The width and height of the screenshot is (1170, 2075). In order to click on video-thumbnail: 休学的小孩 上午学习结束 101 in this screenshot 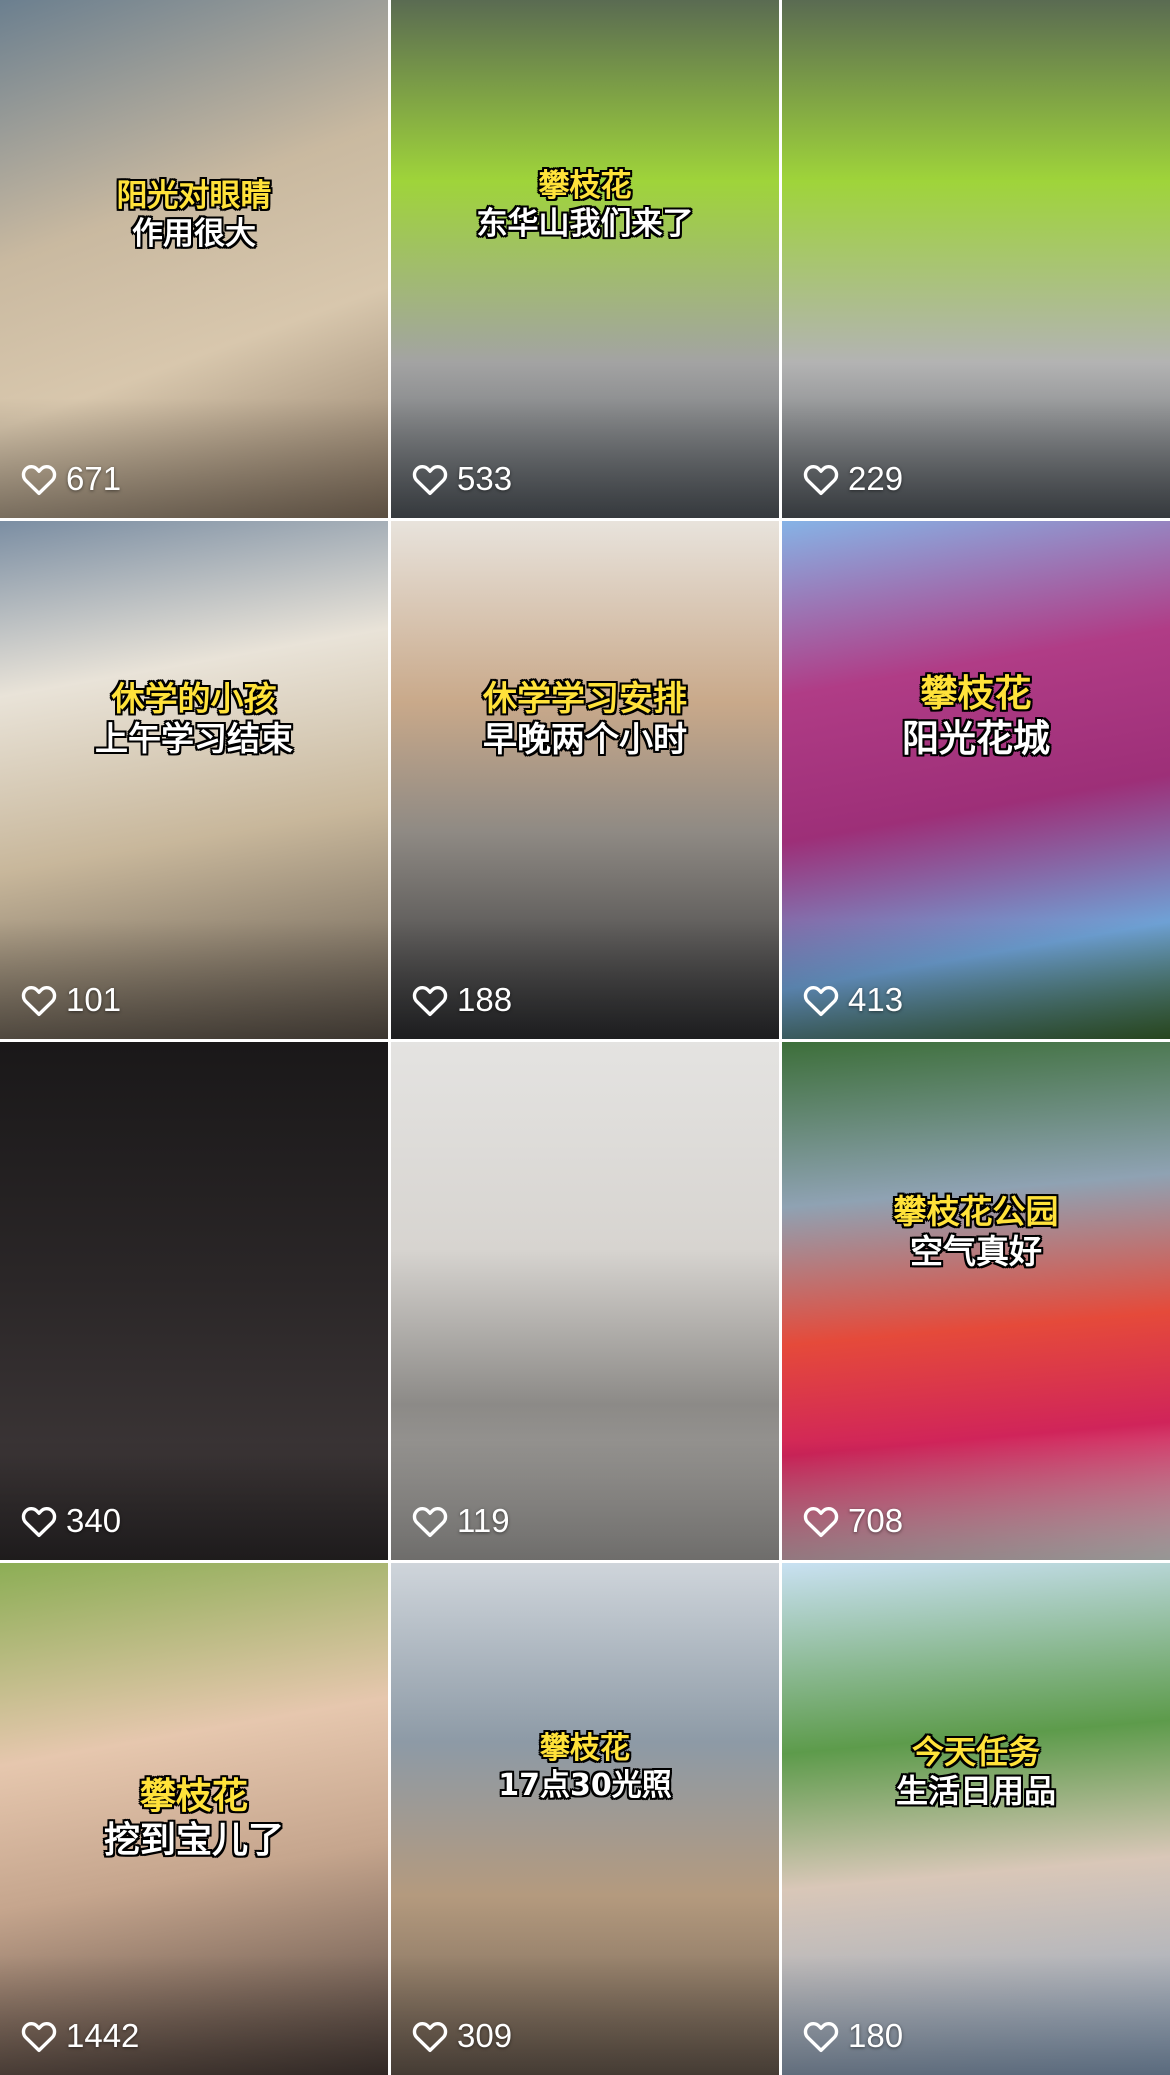, I will do `click(194, 780)`.